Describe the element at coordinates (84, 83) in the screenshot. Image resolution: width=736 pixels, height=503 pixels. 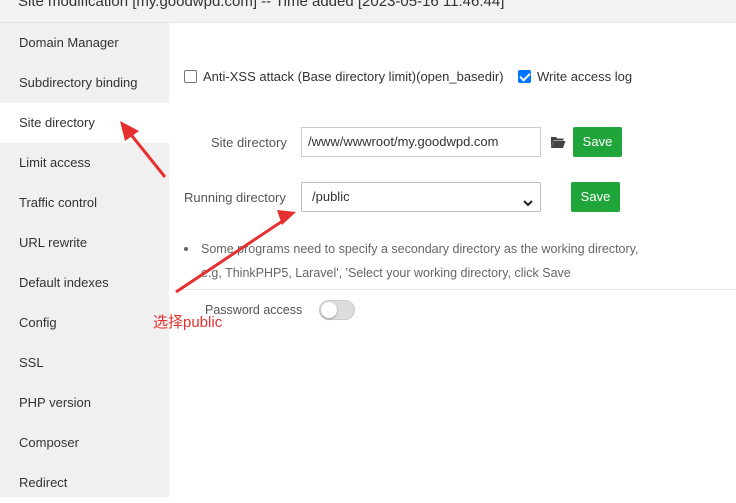
I see `sidebar-item-subdirectory-binding: Subdirectory binding` at that location.